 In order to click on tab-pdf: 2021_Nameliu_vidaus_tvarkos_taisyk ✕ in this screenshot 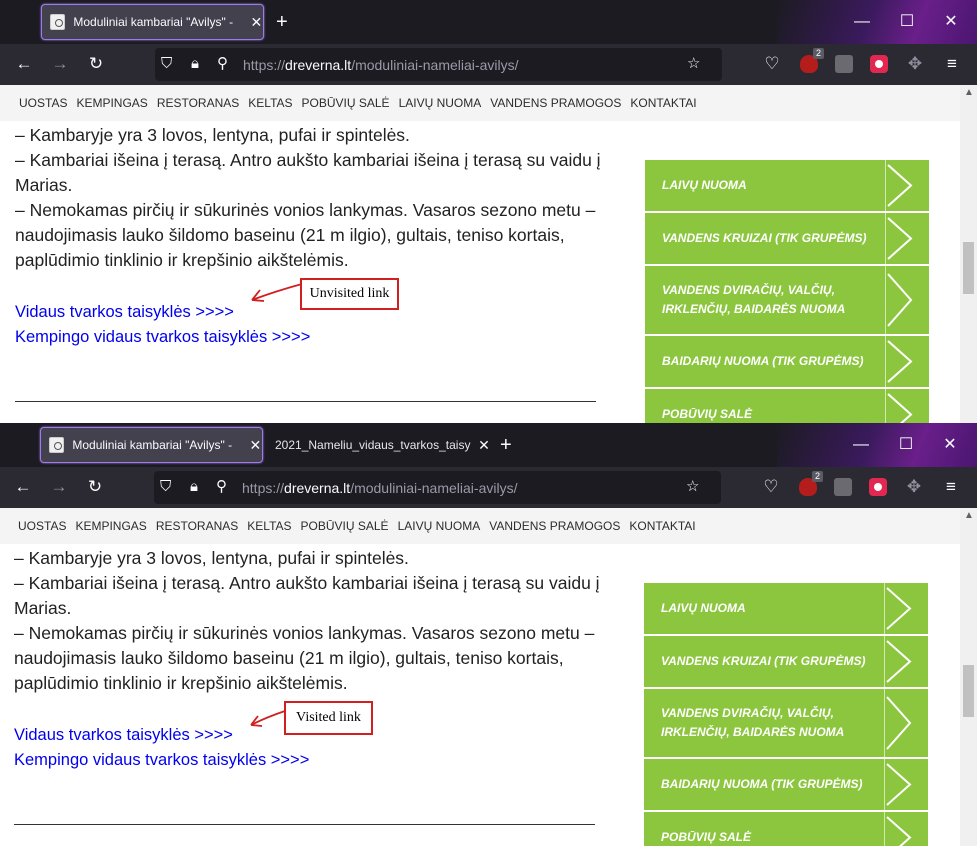, I will do `click(378, 445)`.